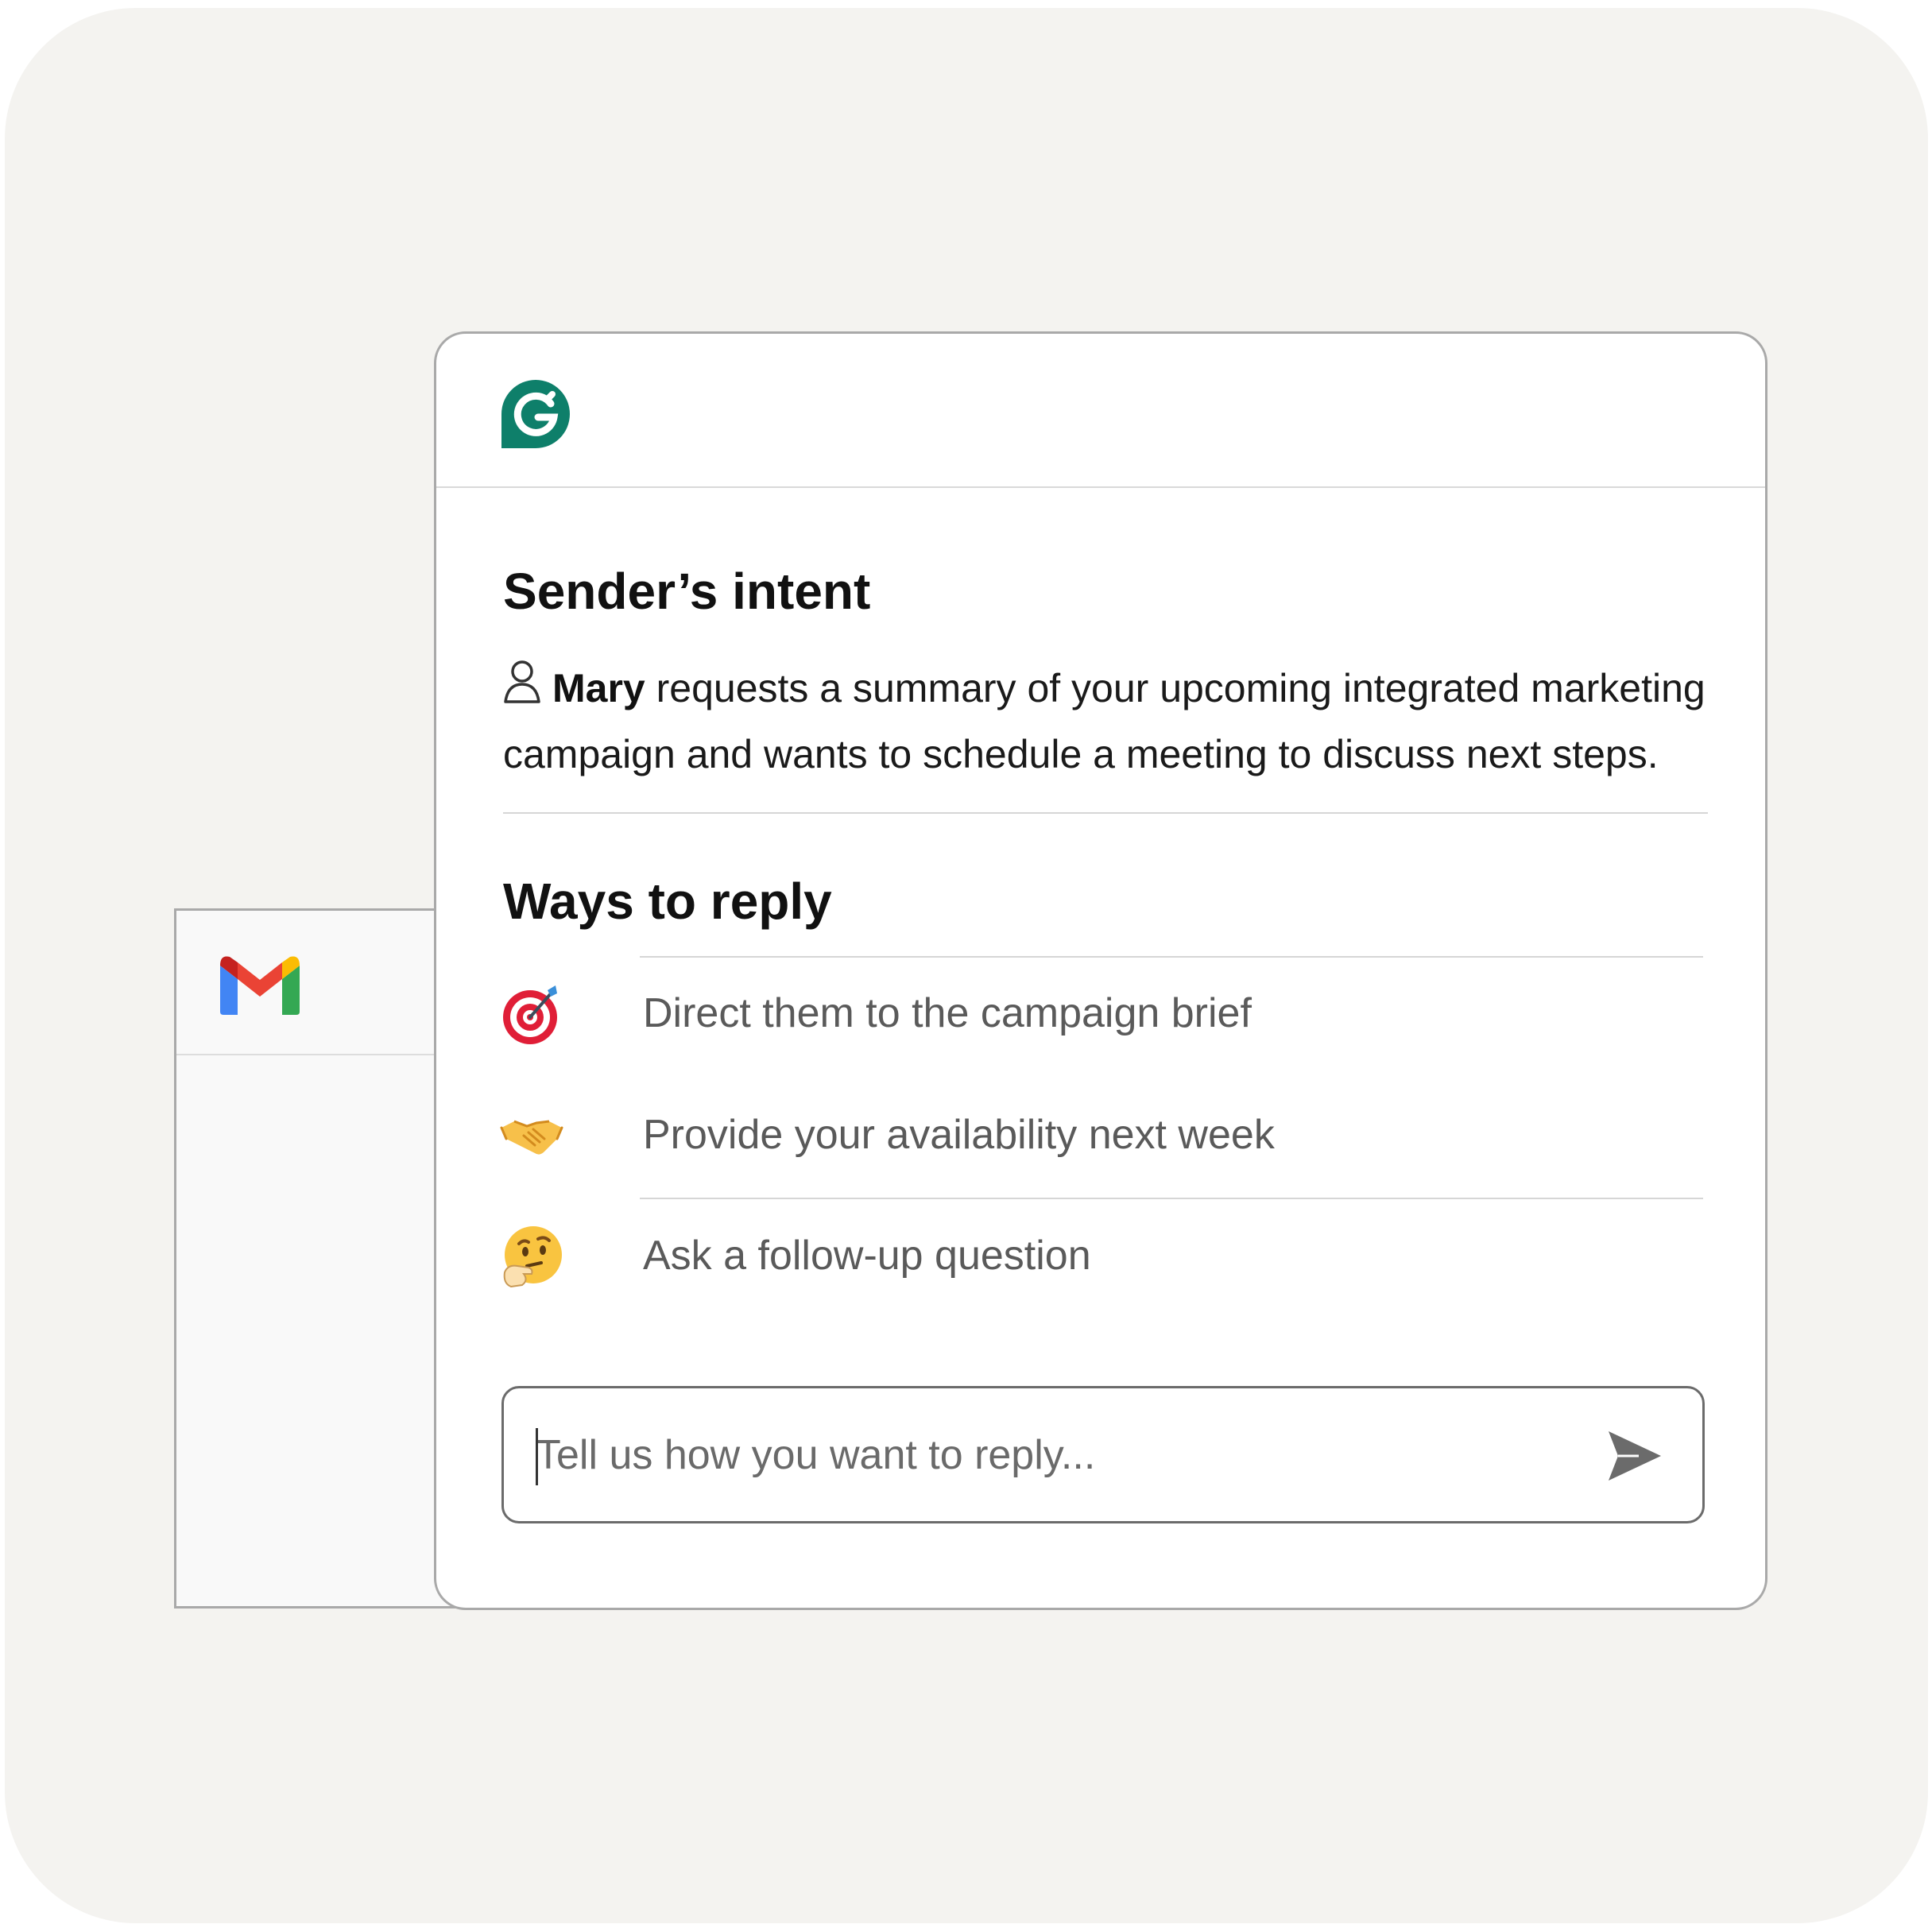  I want to click on send-button, so click(1635, 1456).